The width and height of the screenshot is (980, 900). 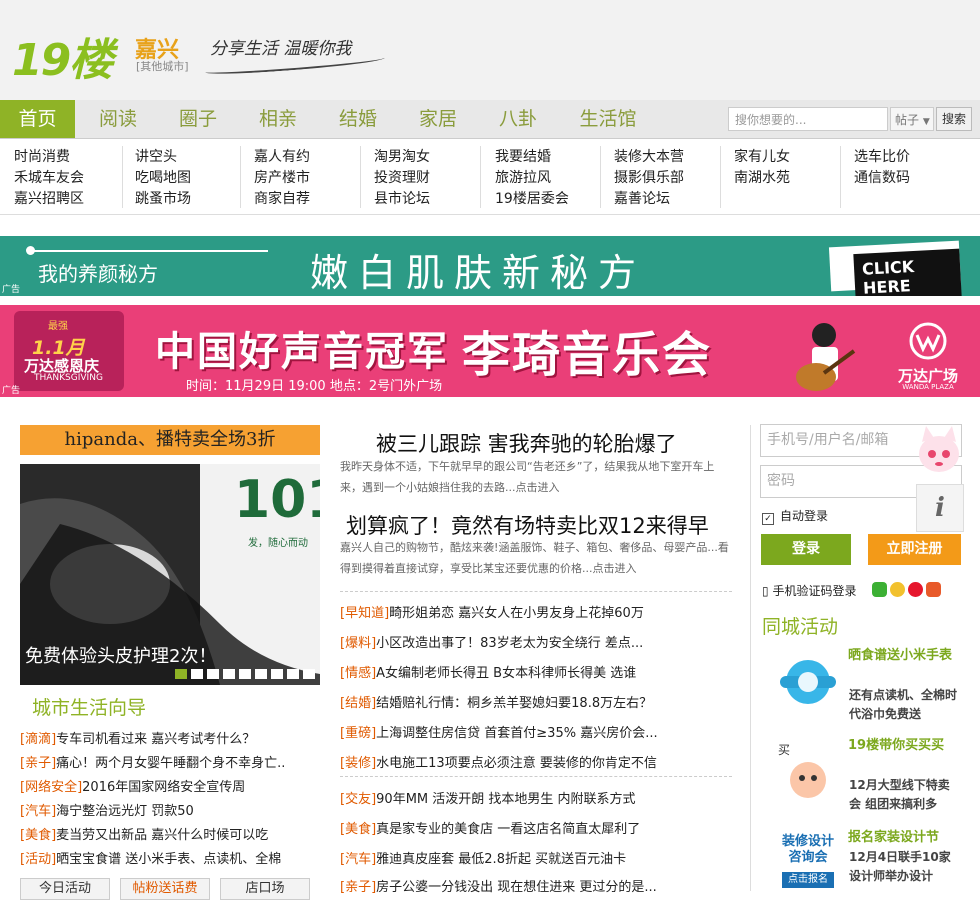 I want to click on ad-title-name: 李琦音乐会, so click(x=587, y=355).